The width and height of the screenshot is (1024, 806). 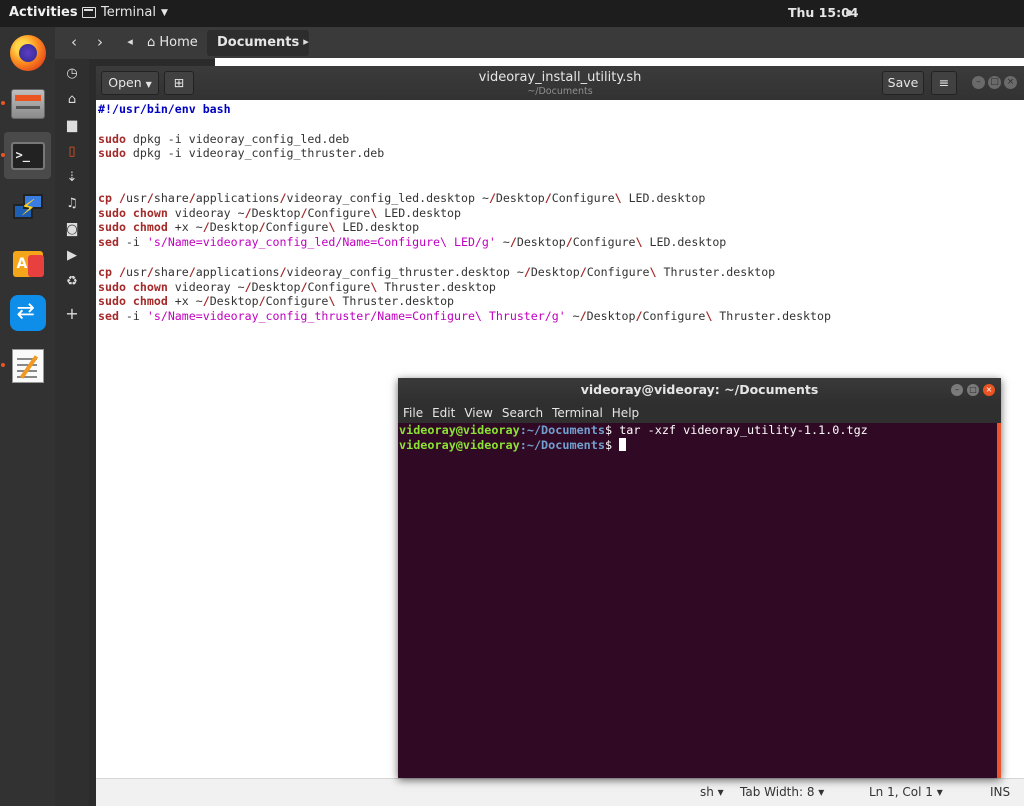 What do you see at coordinates (699, 390) in the screenshot?
I see `terminal-title: videoray@videoray: ~/Documents` at bounding box center [699, 390].